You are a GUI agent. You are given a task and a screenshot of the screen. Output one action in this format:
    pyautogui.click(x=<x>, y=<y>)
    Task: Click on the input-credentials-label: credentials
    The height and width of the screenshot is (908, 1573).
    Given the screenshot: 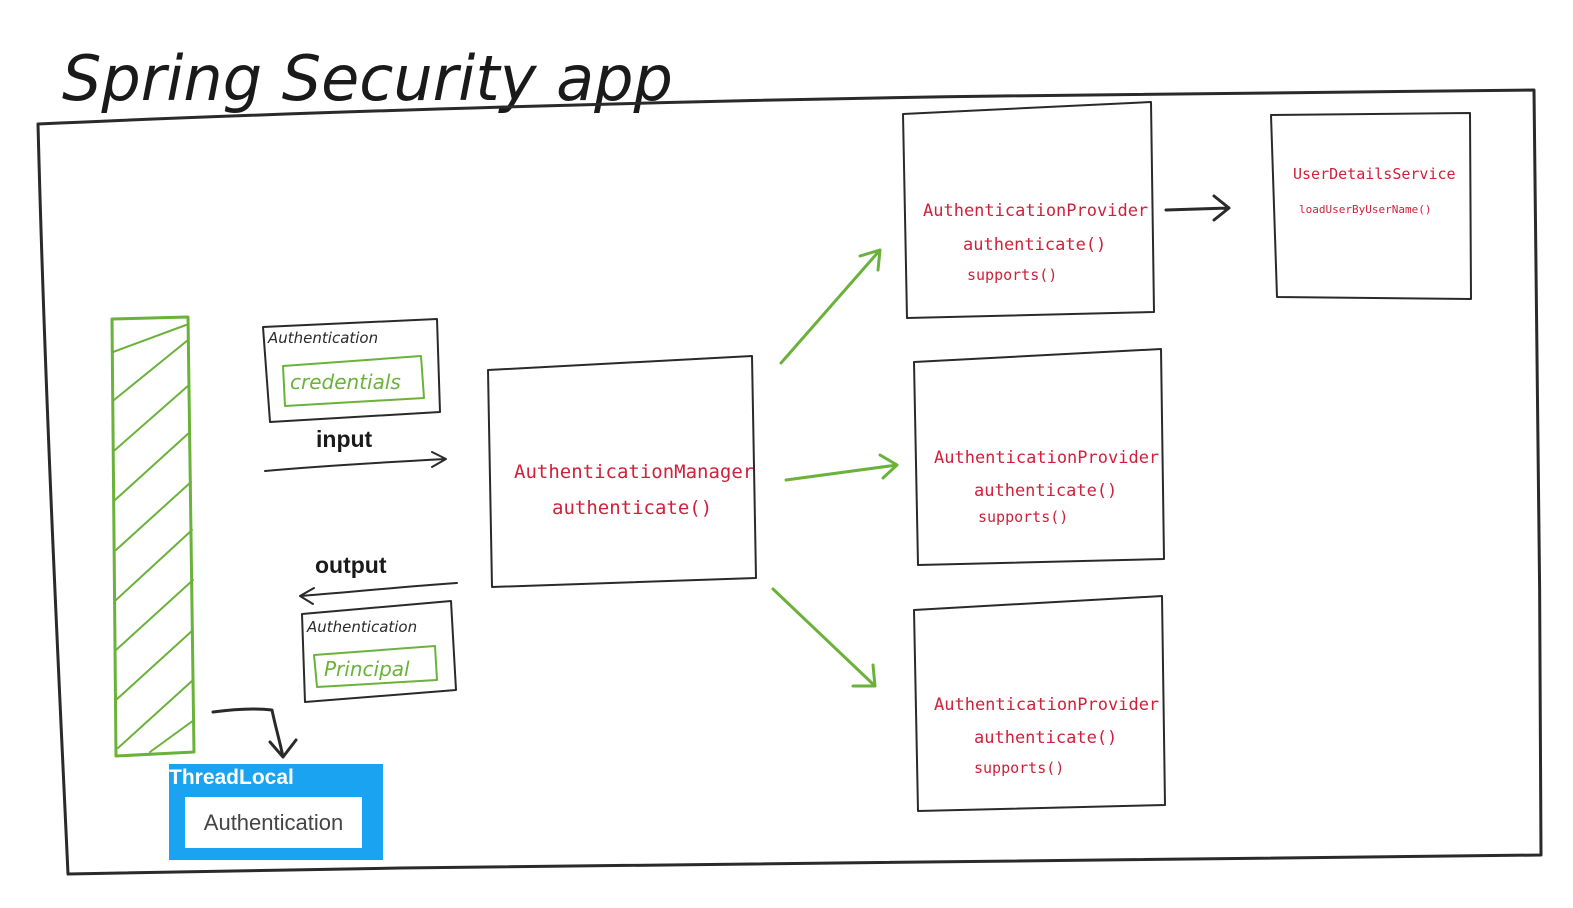 What is the action you would take?
    pyautogui.click(x=345, y=382)
    